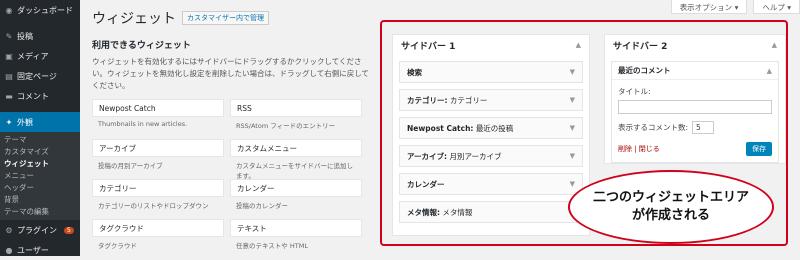  Describe the element at coordinates (296, 199) in the screenshot. I see `widget-item: カレンダー投稿のカレンダー` at that location.